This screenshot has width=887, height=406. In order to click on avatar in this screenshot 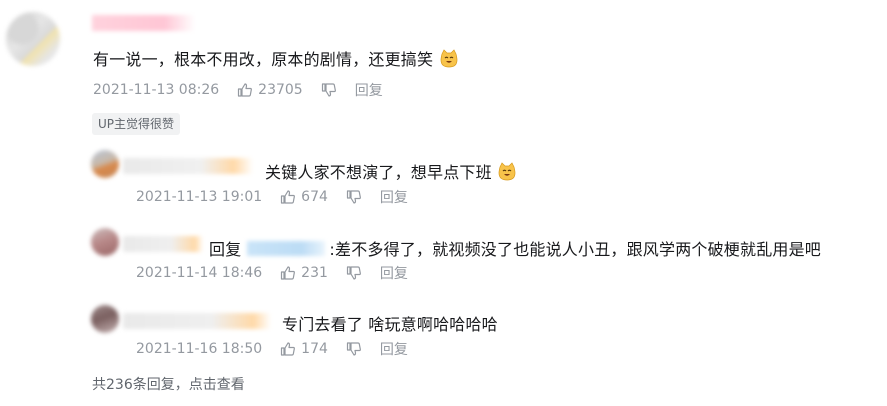, I will do `click(33, 39)`.